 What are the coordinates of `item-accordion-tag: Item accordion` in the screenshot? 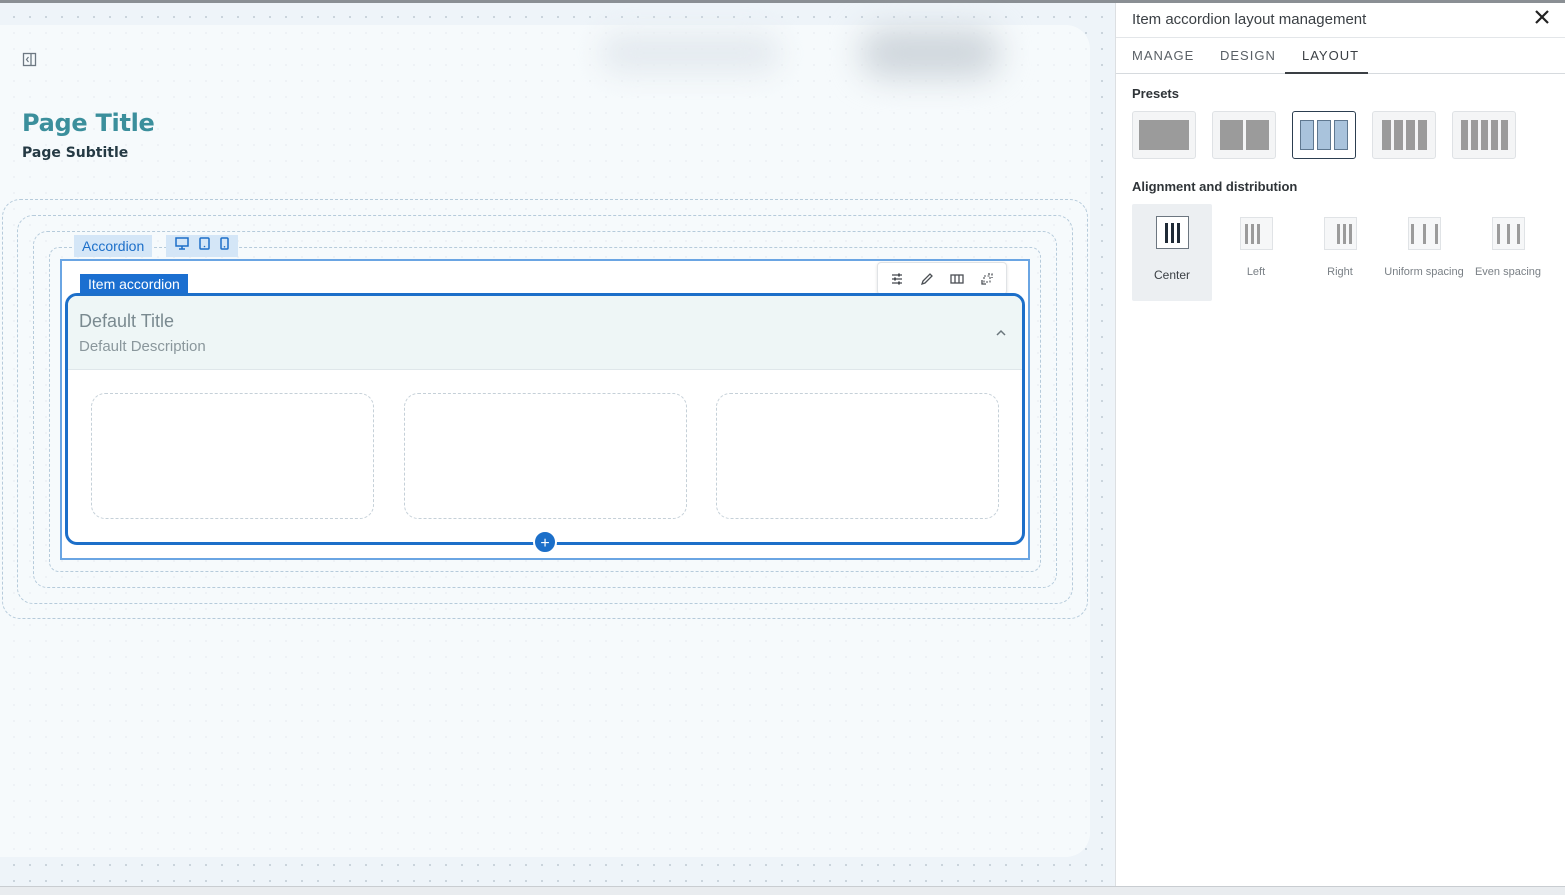 It's located at (134, 284).